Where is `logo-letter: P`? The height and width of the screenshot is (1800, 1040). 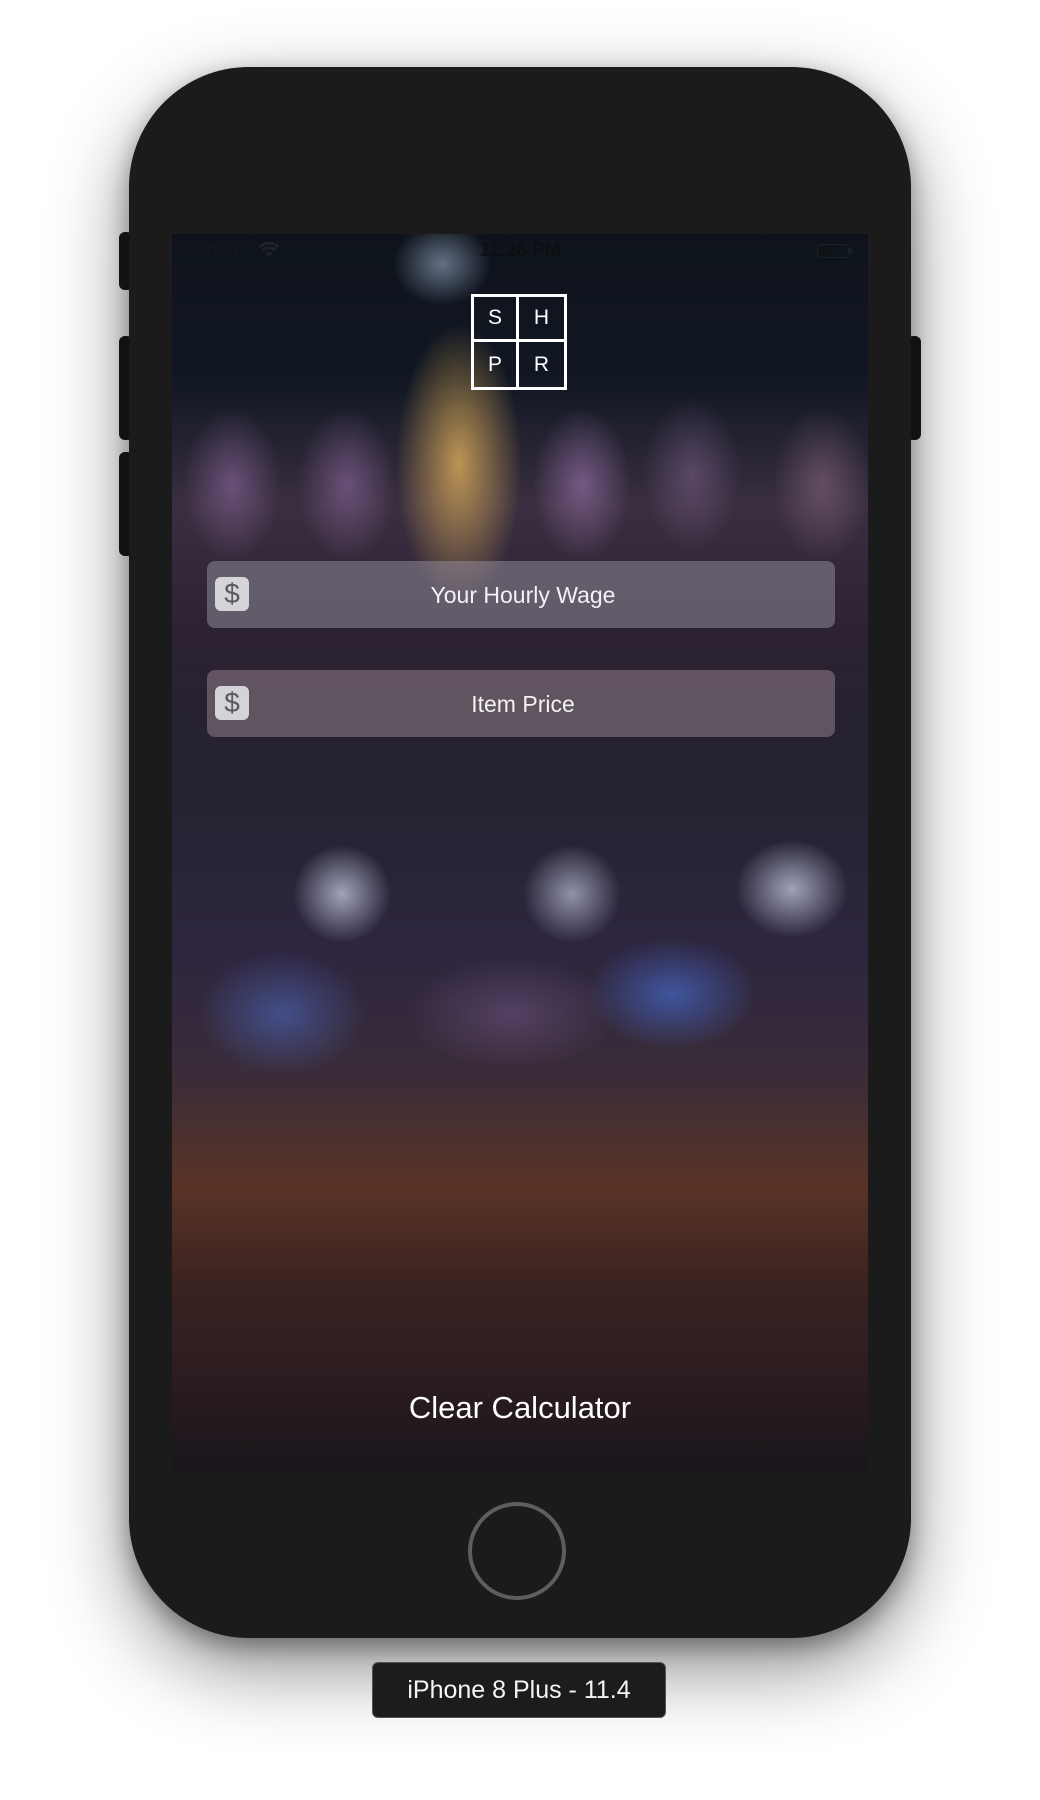 logo-letter: P is located at coordinates (496, 364).